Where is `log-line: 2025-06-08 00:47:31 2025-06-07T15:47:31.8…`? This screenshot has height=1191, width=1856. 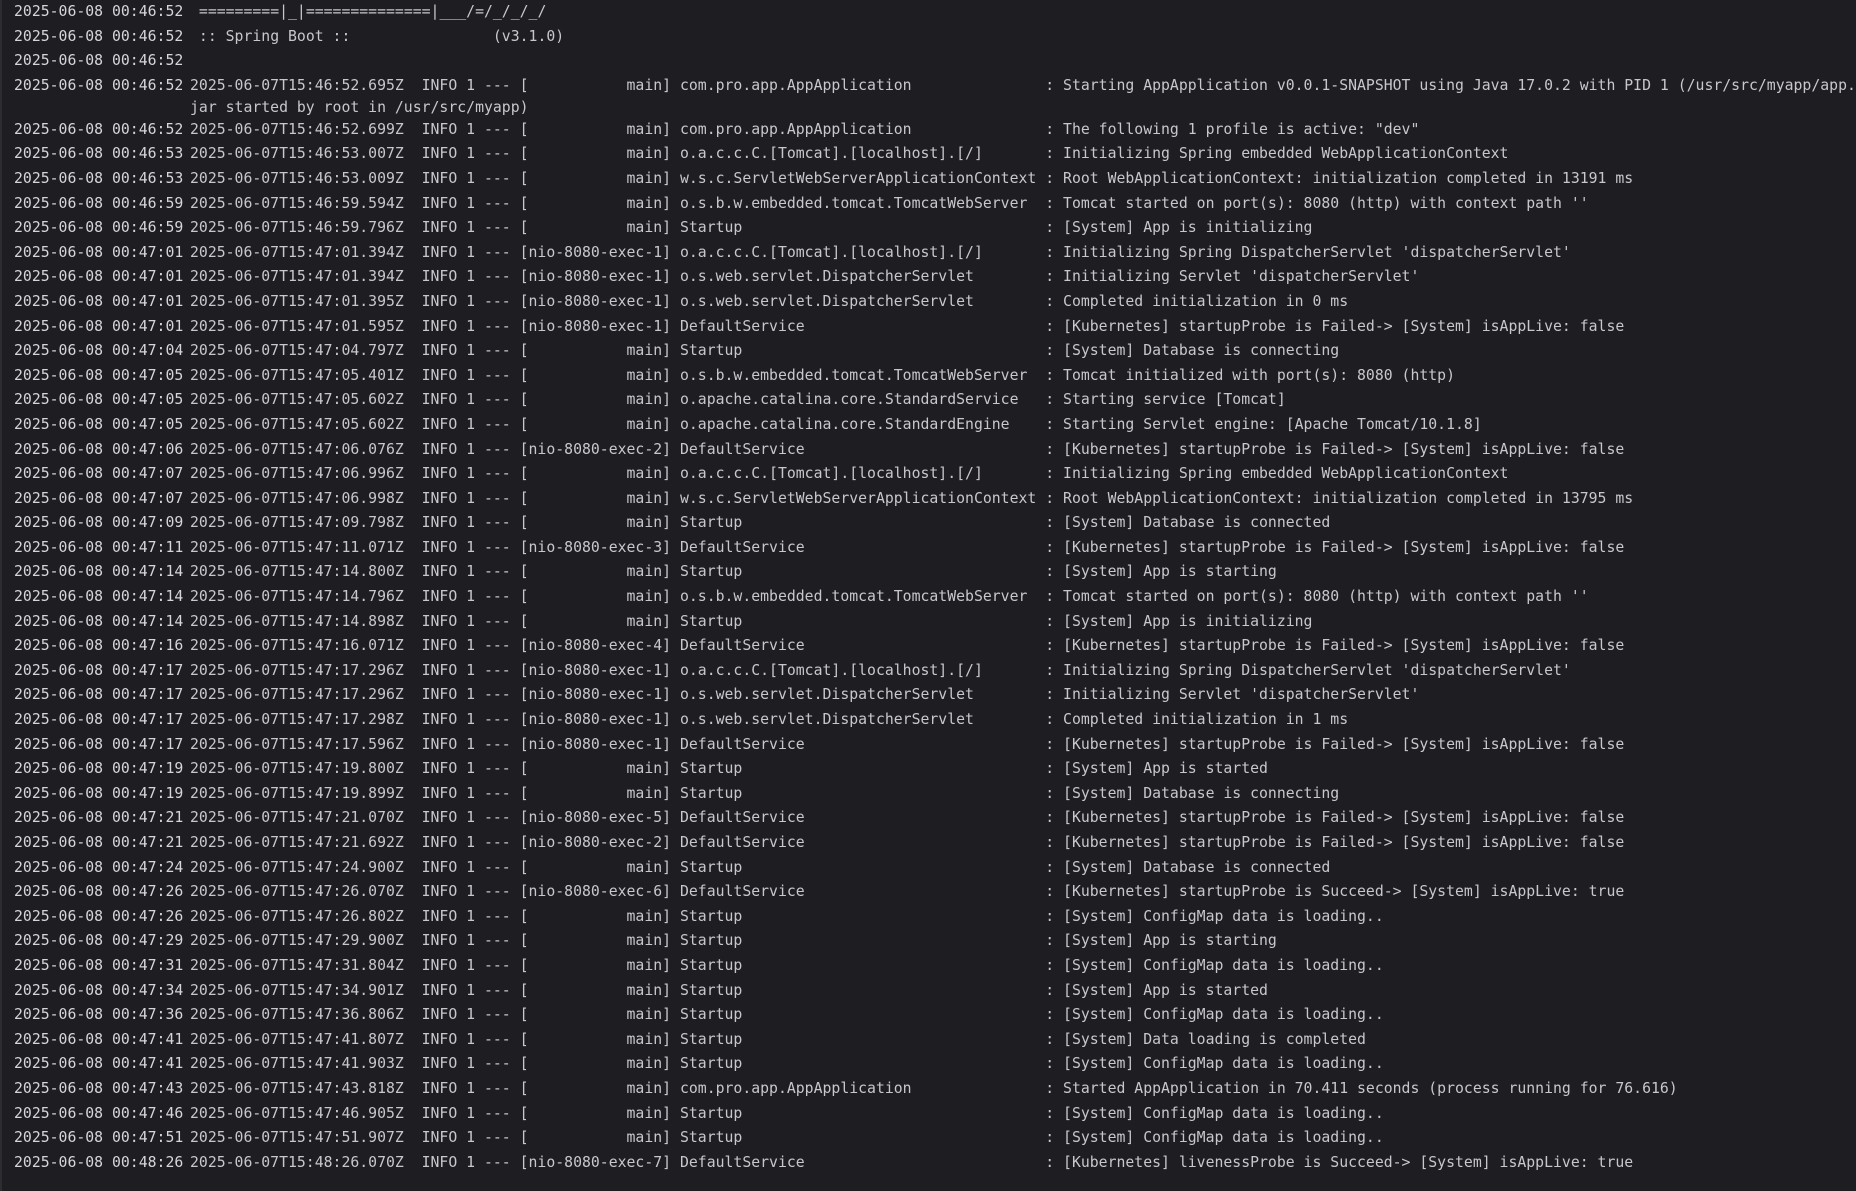
log-line: 2025-06-08 00:47:31 2025-06-07T15:47:31.8… is located at coordinates (935, 967).